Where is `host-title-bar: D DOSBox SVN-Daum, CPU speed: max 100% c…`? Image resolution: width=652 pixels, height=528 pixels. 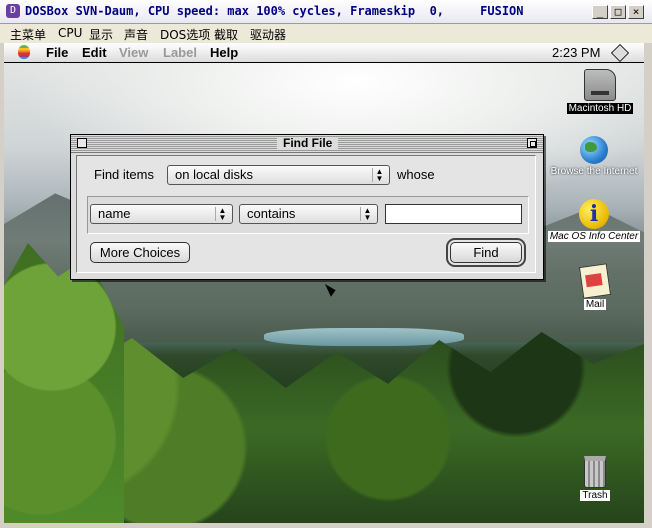 host-title-bar: D DOSBox SVN-Daum, CPU speed: max 100% c… is located at coordinates (326, 12).